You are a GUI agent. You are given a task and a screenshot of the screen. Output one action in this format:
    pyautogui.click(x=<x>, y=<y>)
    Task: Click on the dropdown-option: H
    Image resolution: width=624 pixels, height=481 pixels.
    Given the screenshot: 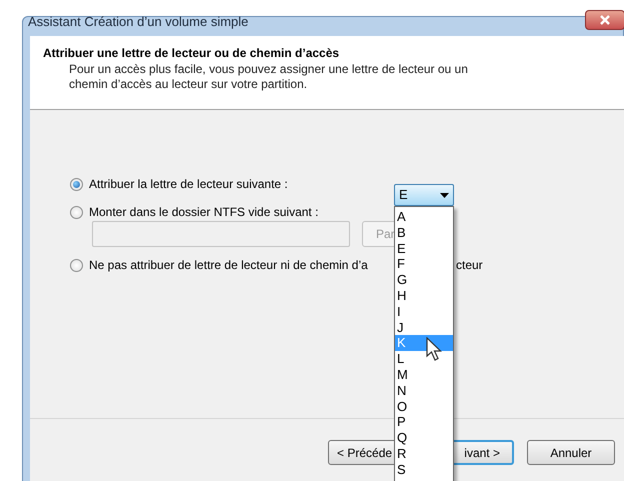 What is the action you would take?
    pyautogui.click(x=424, y=296)
    